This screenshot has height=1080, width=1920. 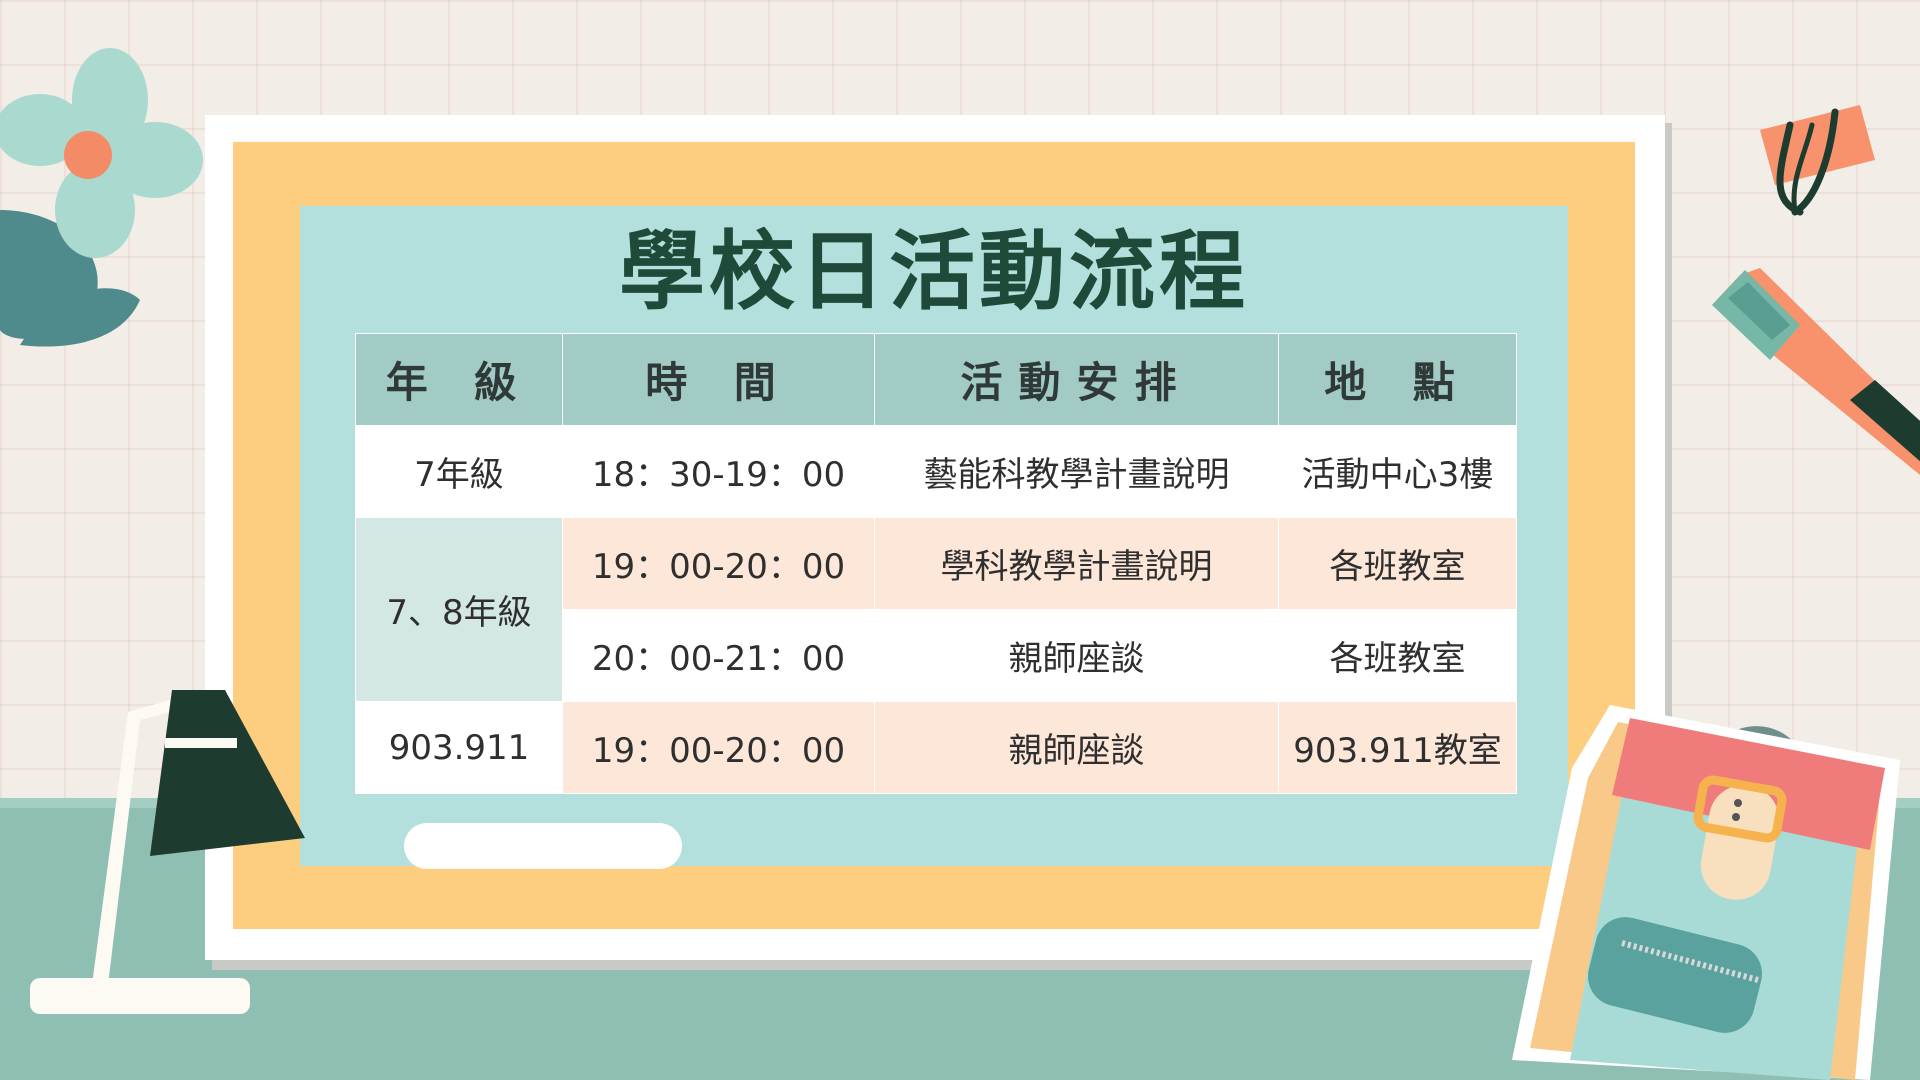 What do you see at coordinates (1706, 892) in the screenshot?
I see `backpack-icon` at bounding box center [1706, 892].